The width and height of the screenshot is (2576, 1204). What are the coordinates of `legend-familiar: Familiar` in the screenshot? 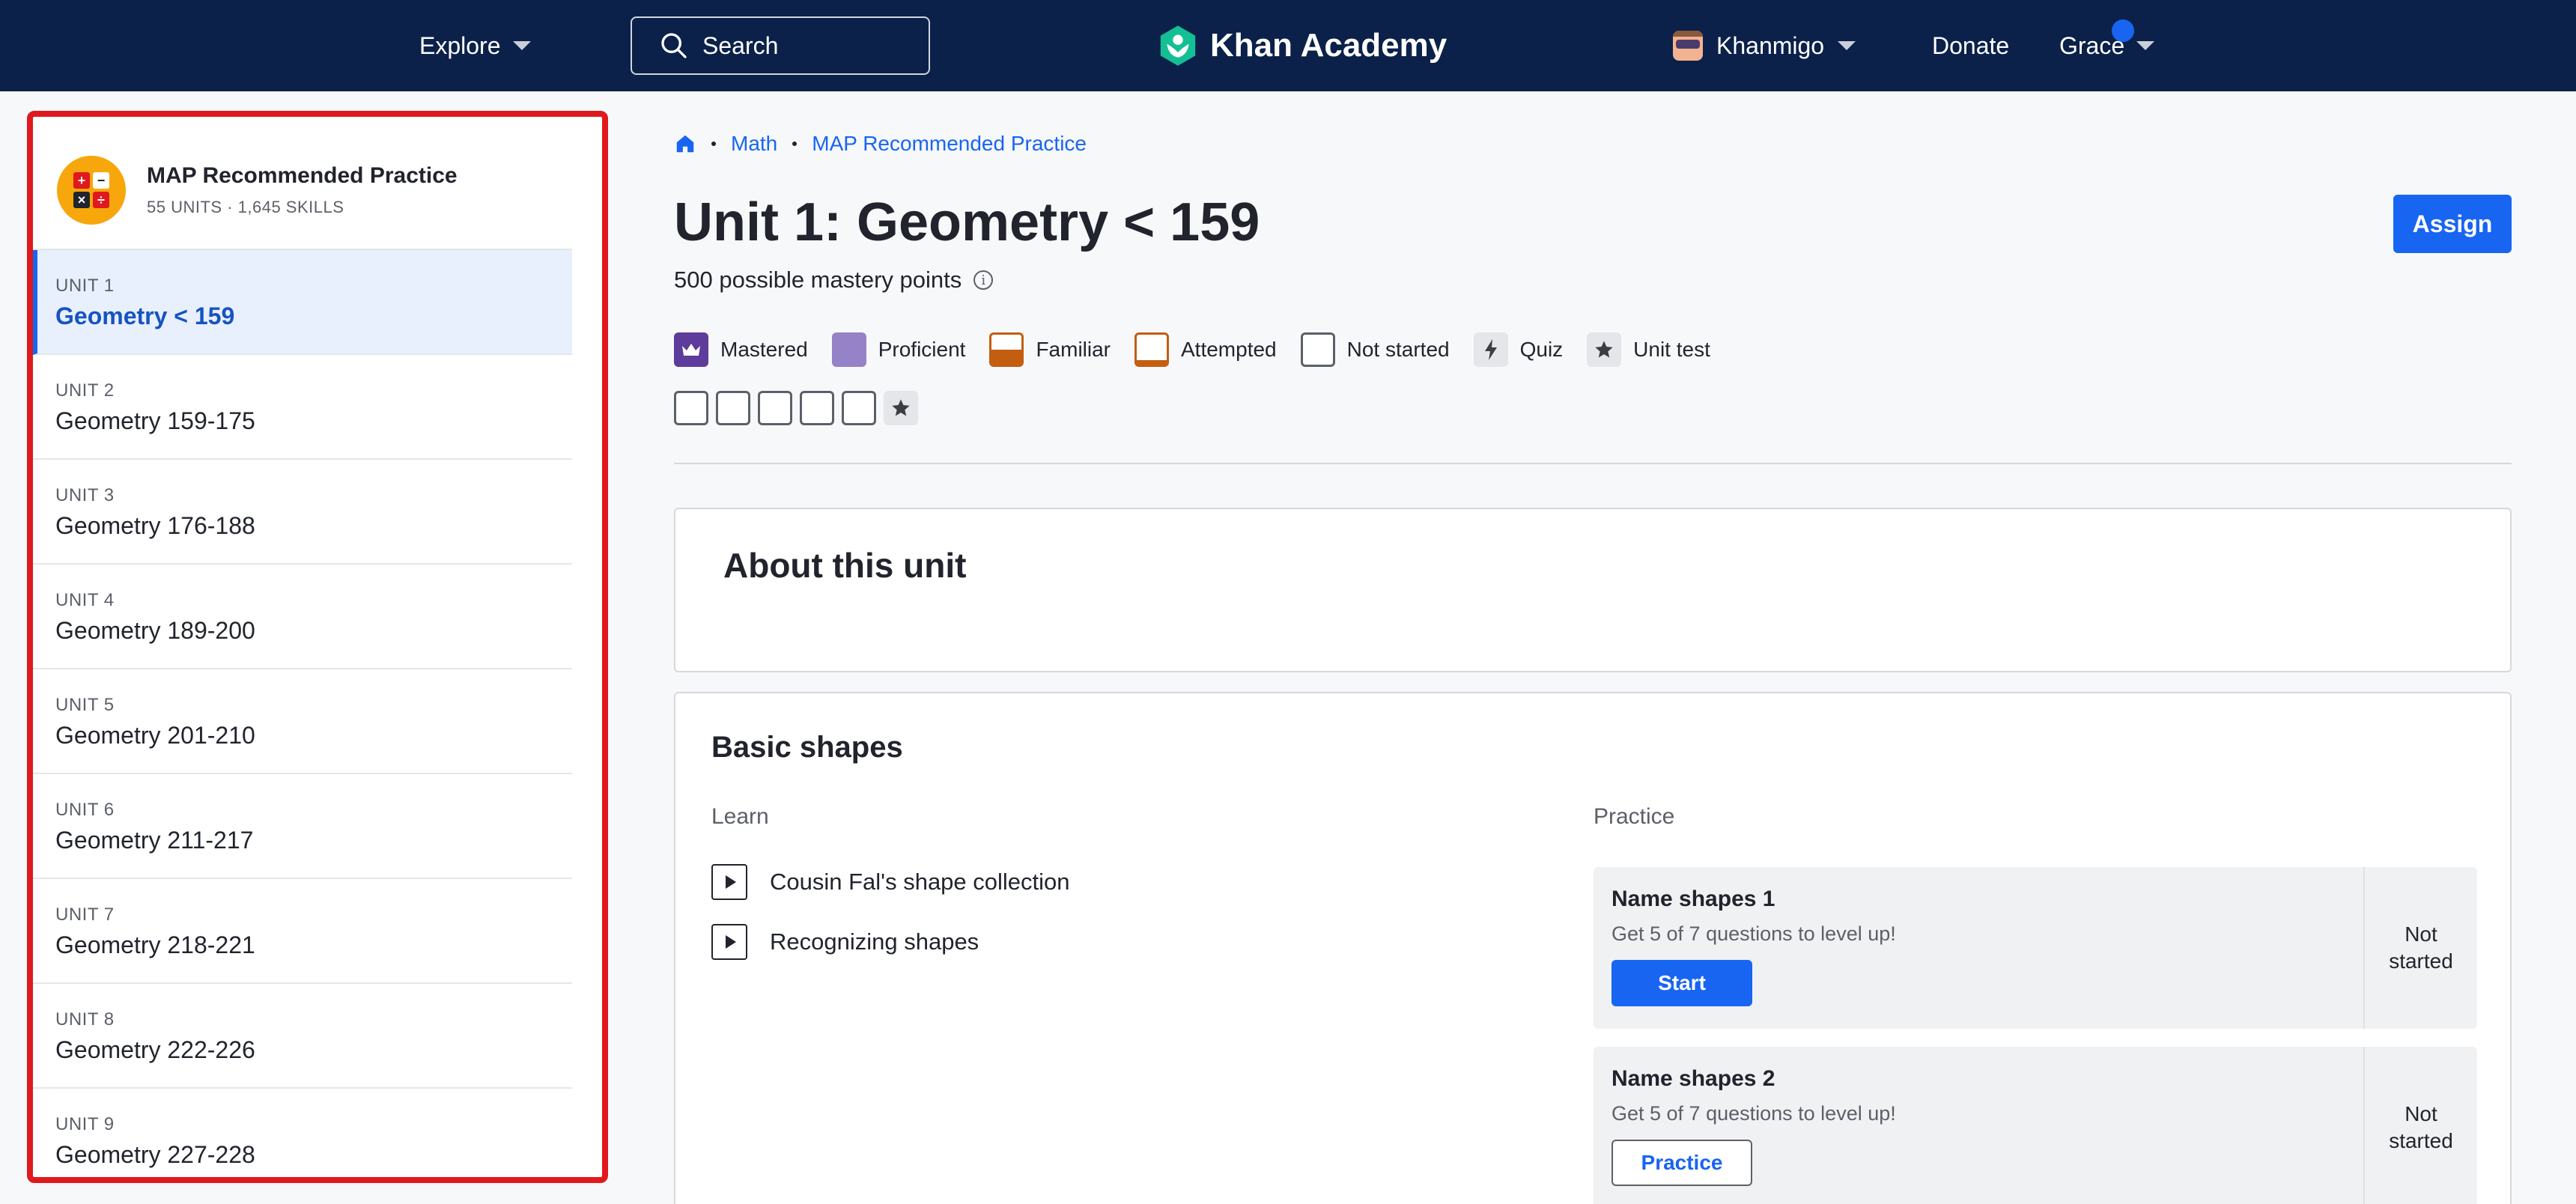 It's located at (1050, 349).